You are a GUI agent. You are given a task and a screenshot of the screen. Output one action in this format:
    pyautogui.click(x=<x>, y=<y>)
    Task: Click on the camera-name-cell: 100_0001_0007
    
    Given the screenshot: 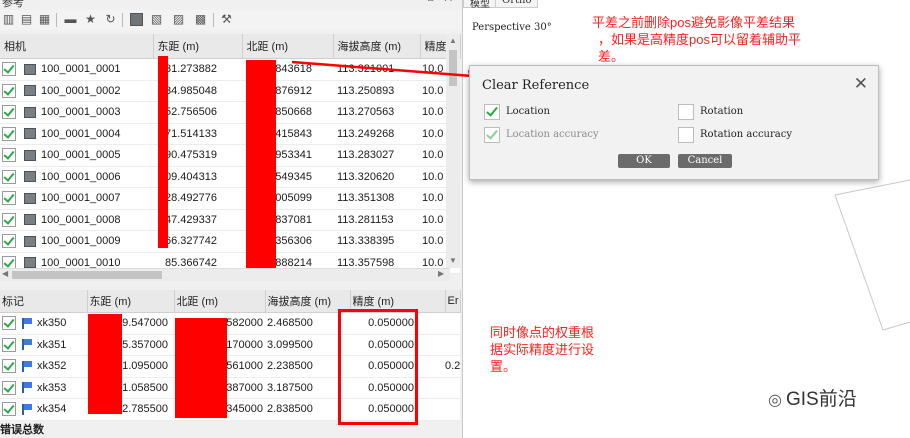 What is the action you would take?
    pyautogui.click(x=76, y=198)
    